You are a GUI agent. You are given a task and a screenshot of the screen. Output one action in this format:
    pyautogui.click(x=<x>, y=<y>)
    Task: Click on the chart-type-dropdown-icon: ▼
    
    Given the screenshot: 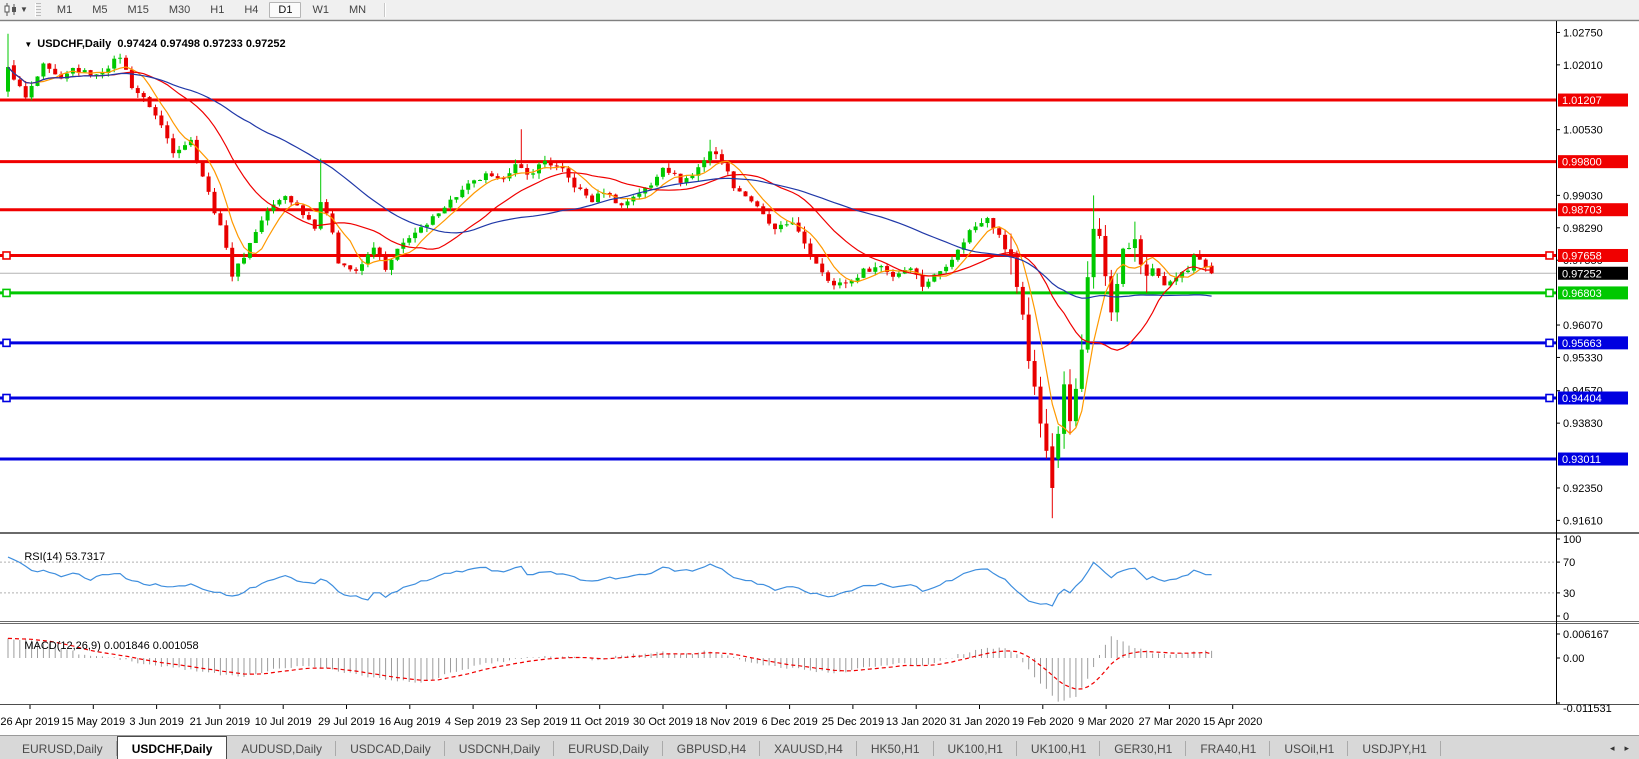 What is the action you would take?
    pyautogui.click(x=24, y=9)
    